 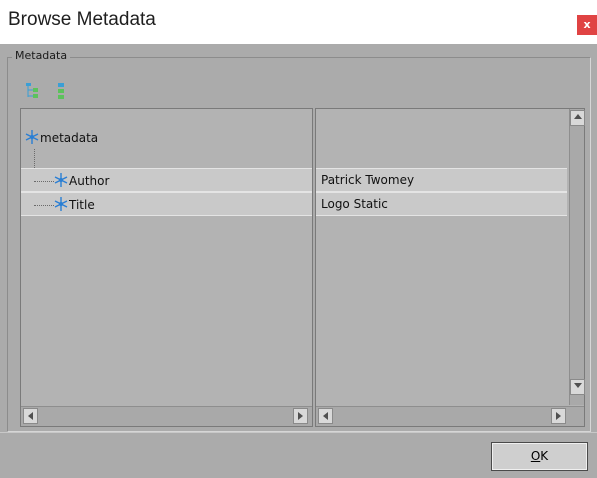 I want to click on value-row: Logo Static, so click(x=441, y=204).